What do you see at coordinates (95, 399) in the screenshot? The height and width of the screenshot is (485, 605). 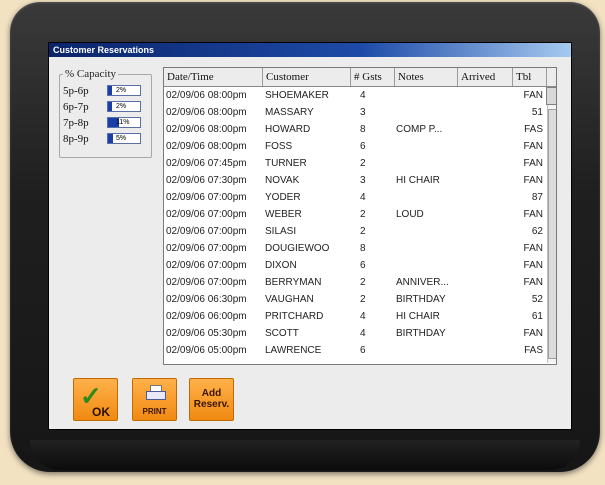 I see `ok-button: ✓ OK` at bounding box center [95, 399].